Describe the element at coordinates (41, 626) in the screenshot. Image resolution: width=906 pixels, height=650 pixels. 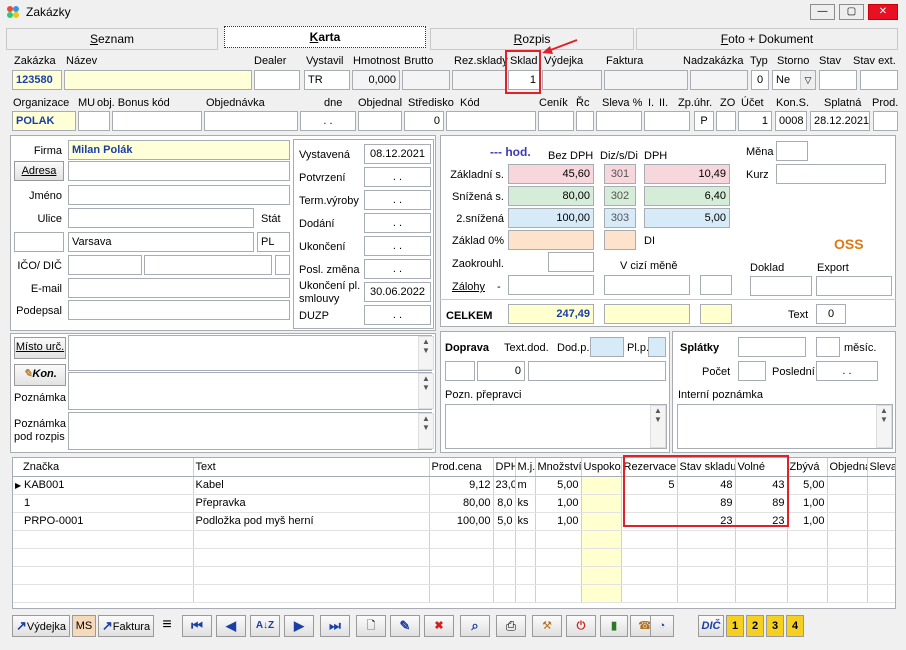
I see `vydejka-button: ↗Výdejka` at that location.